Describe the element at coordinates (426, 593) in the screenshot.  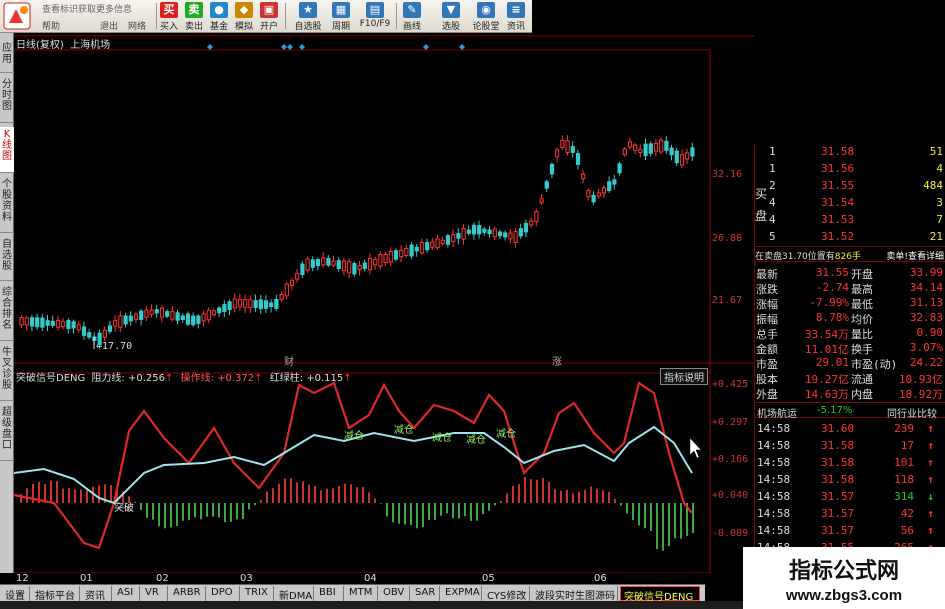
I see `indicator-tab: SAR` at that location.